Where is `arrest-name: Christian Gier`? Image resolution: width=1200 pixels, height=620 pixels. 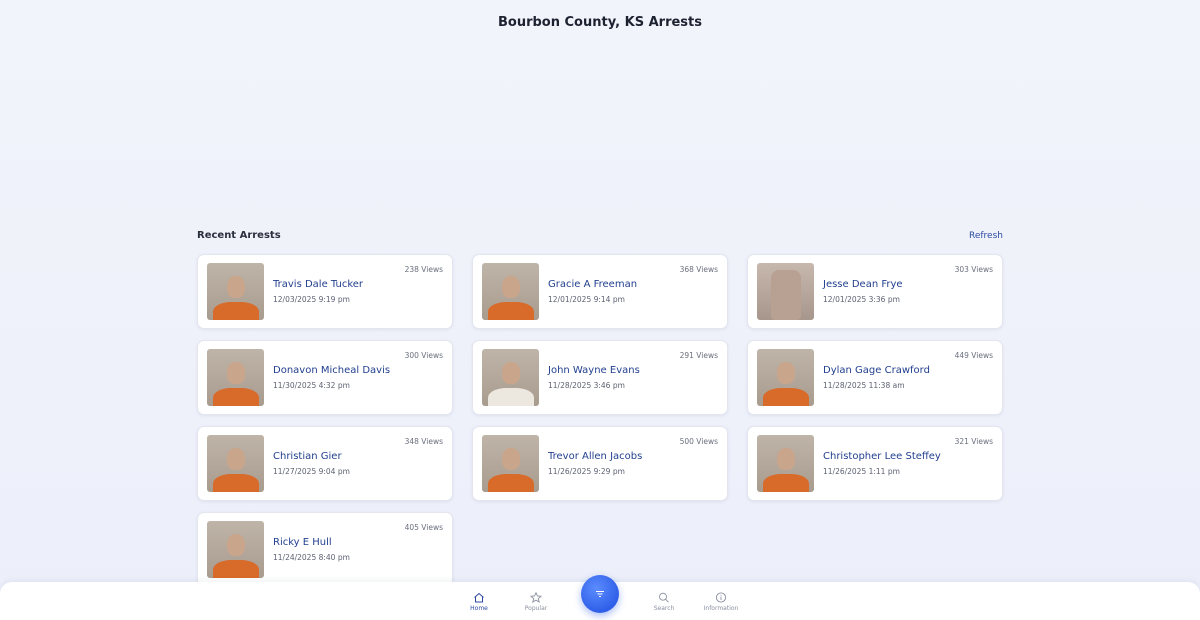
arrest-name: Christian Gier is located at coordinates (311, 456).